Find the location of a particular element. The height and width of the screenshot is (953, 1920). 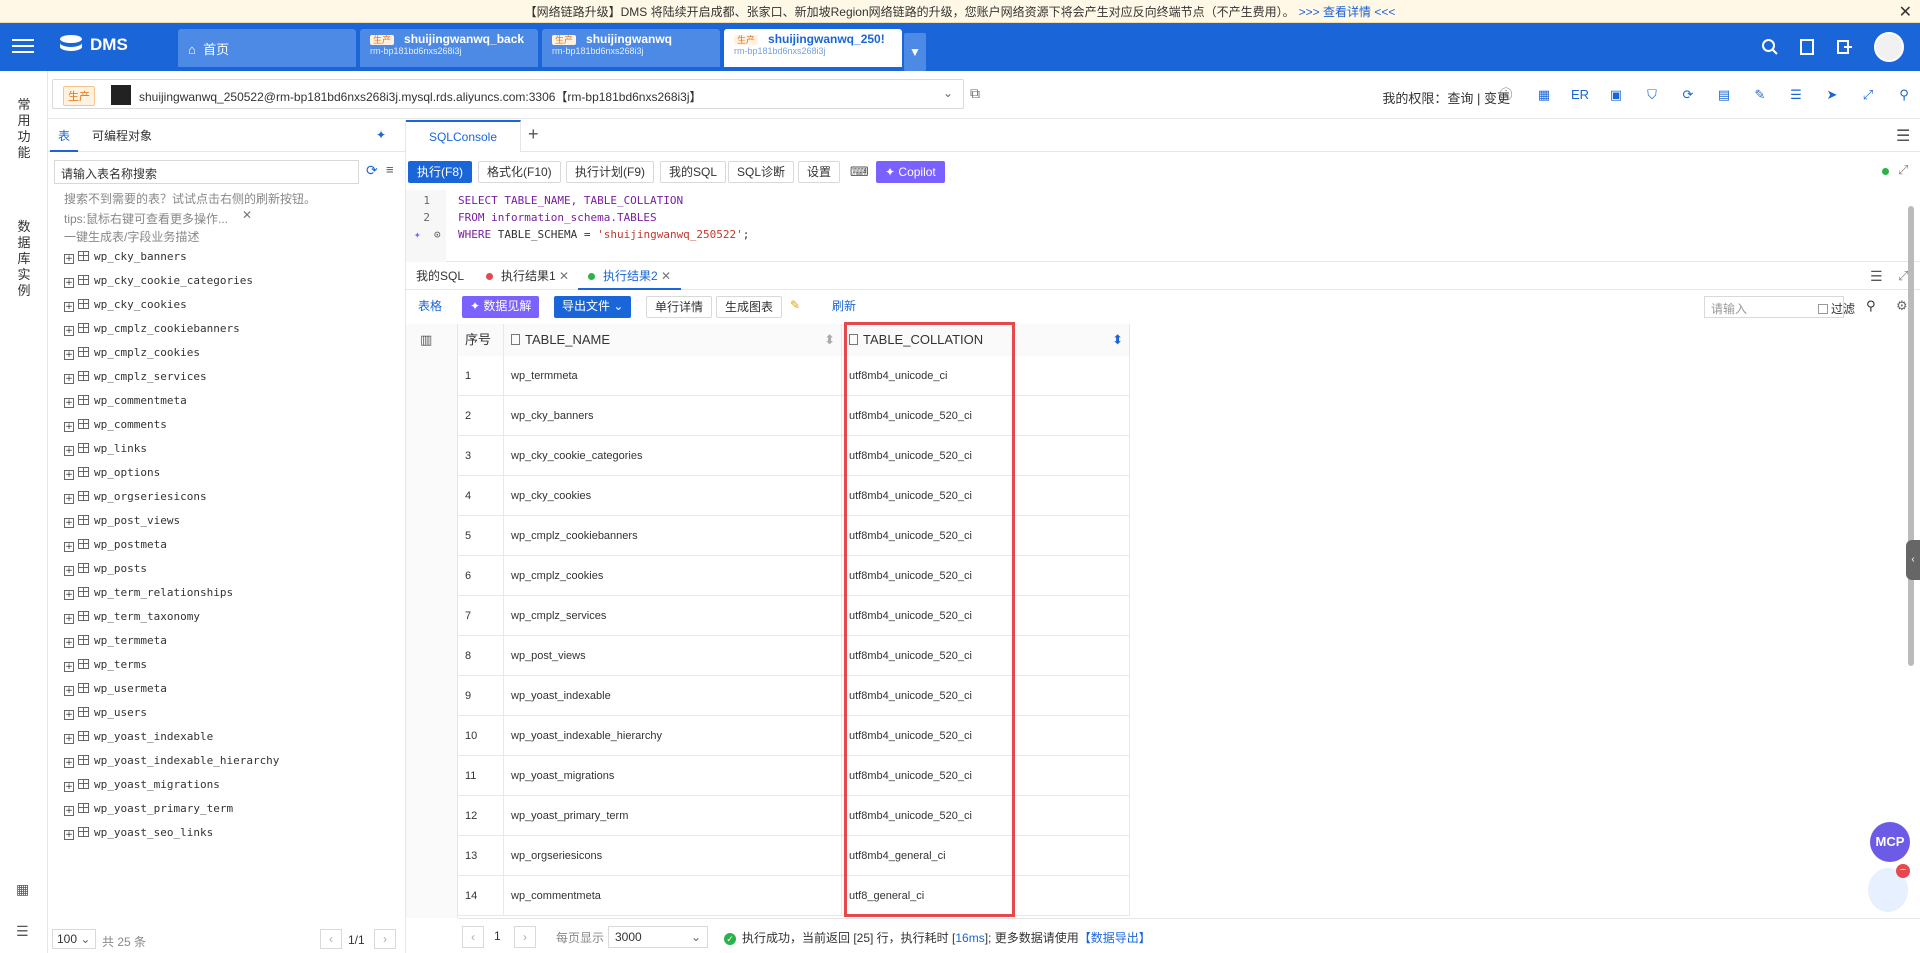

table-tree-item: + wp_links is located at coordinates (105, 452).